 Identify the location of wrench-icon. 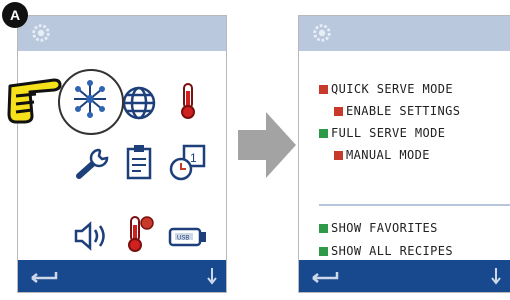
(93, 164).